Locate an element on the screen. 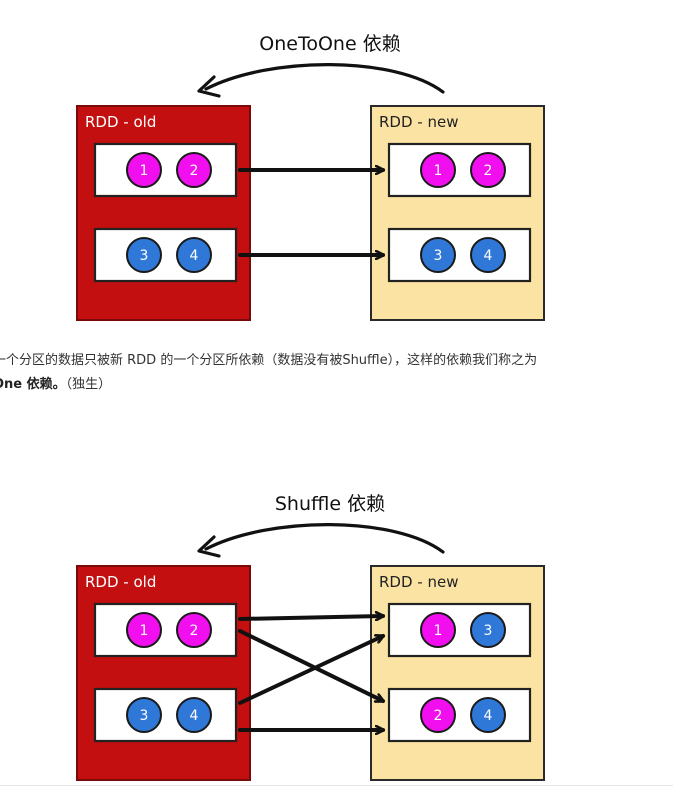 This screenshot has height=788, width=673. onetoone-rdd-new-label: RDD - new is located at coordinates (418, 122).